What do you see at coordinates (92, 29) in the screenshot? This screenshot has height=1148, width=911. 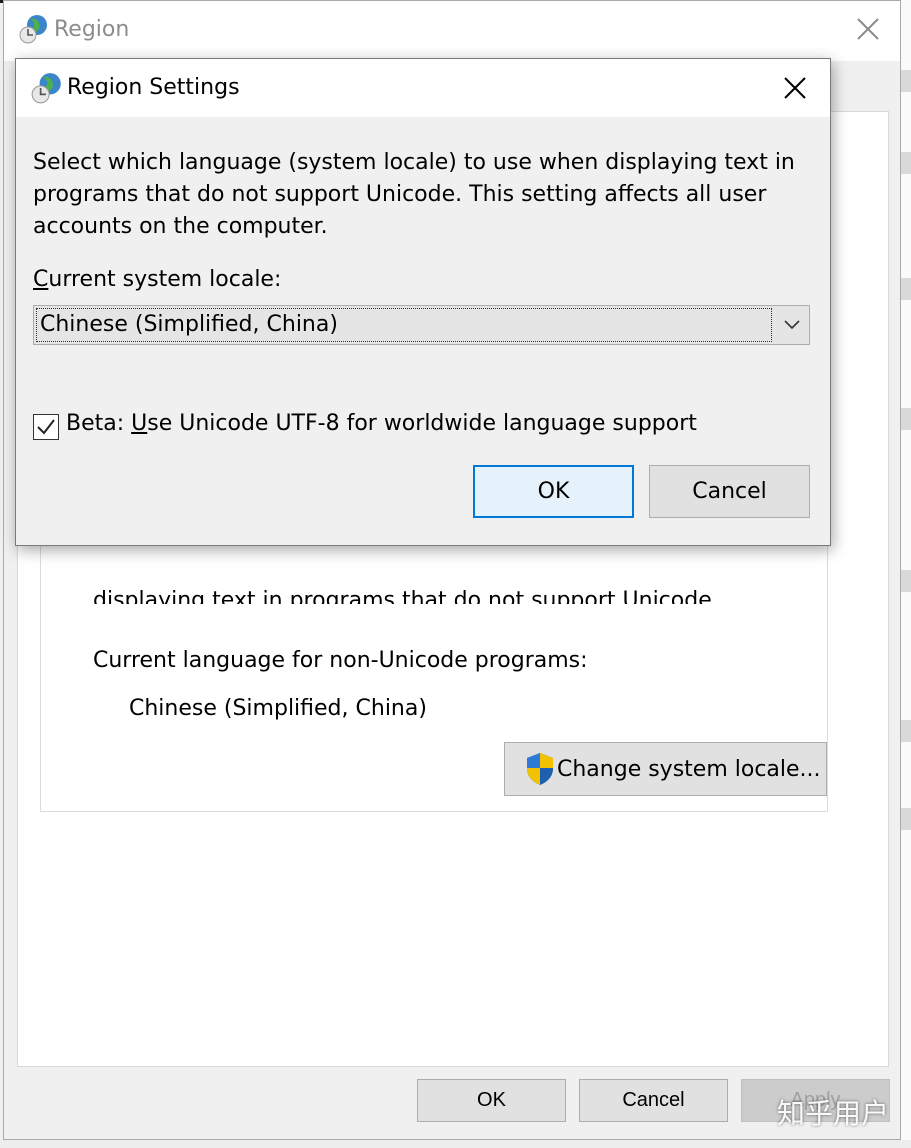 I see `region-window-title: Region` at bounding box center [92, 29].